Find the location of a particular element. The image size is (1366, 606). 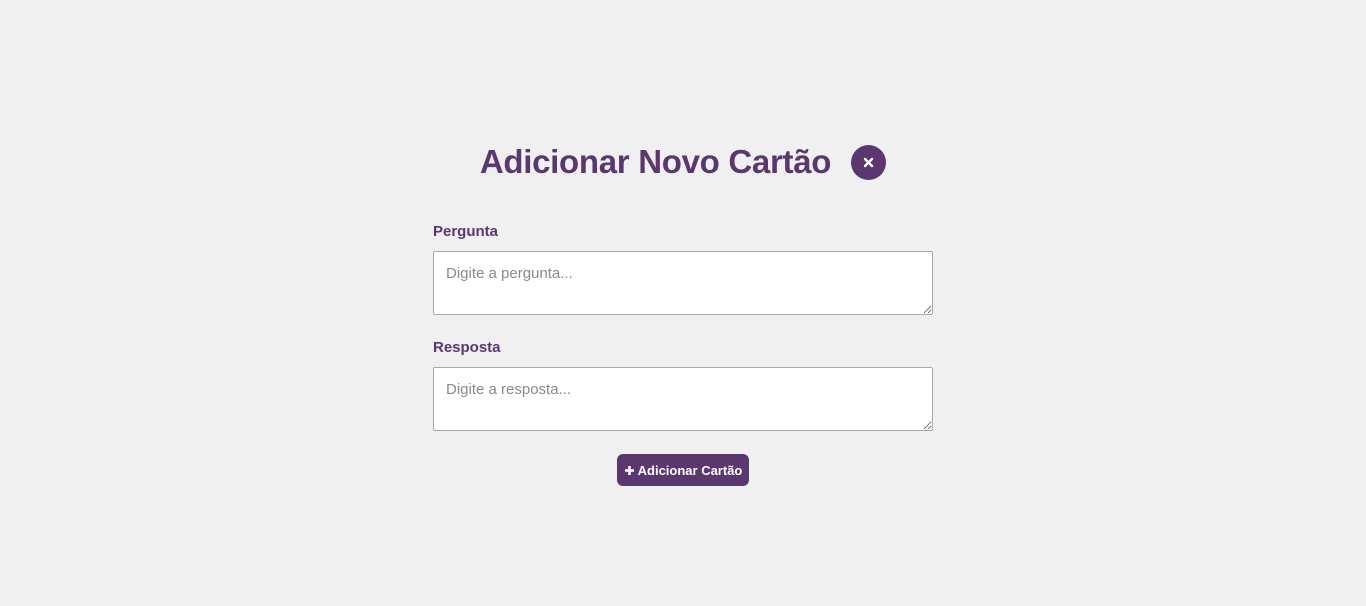

modal-header: Adicionar Novo Cartão is located at coordinates (683, 162).